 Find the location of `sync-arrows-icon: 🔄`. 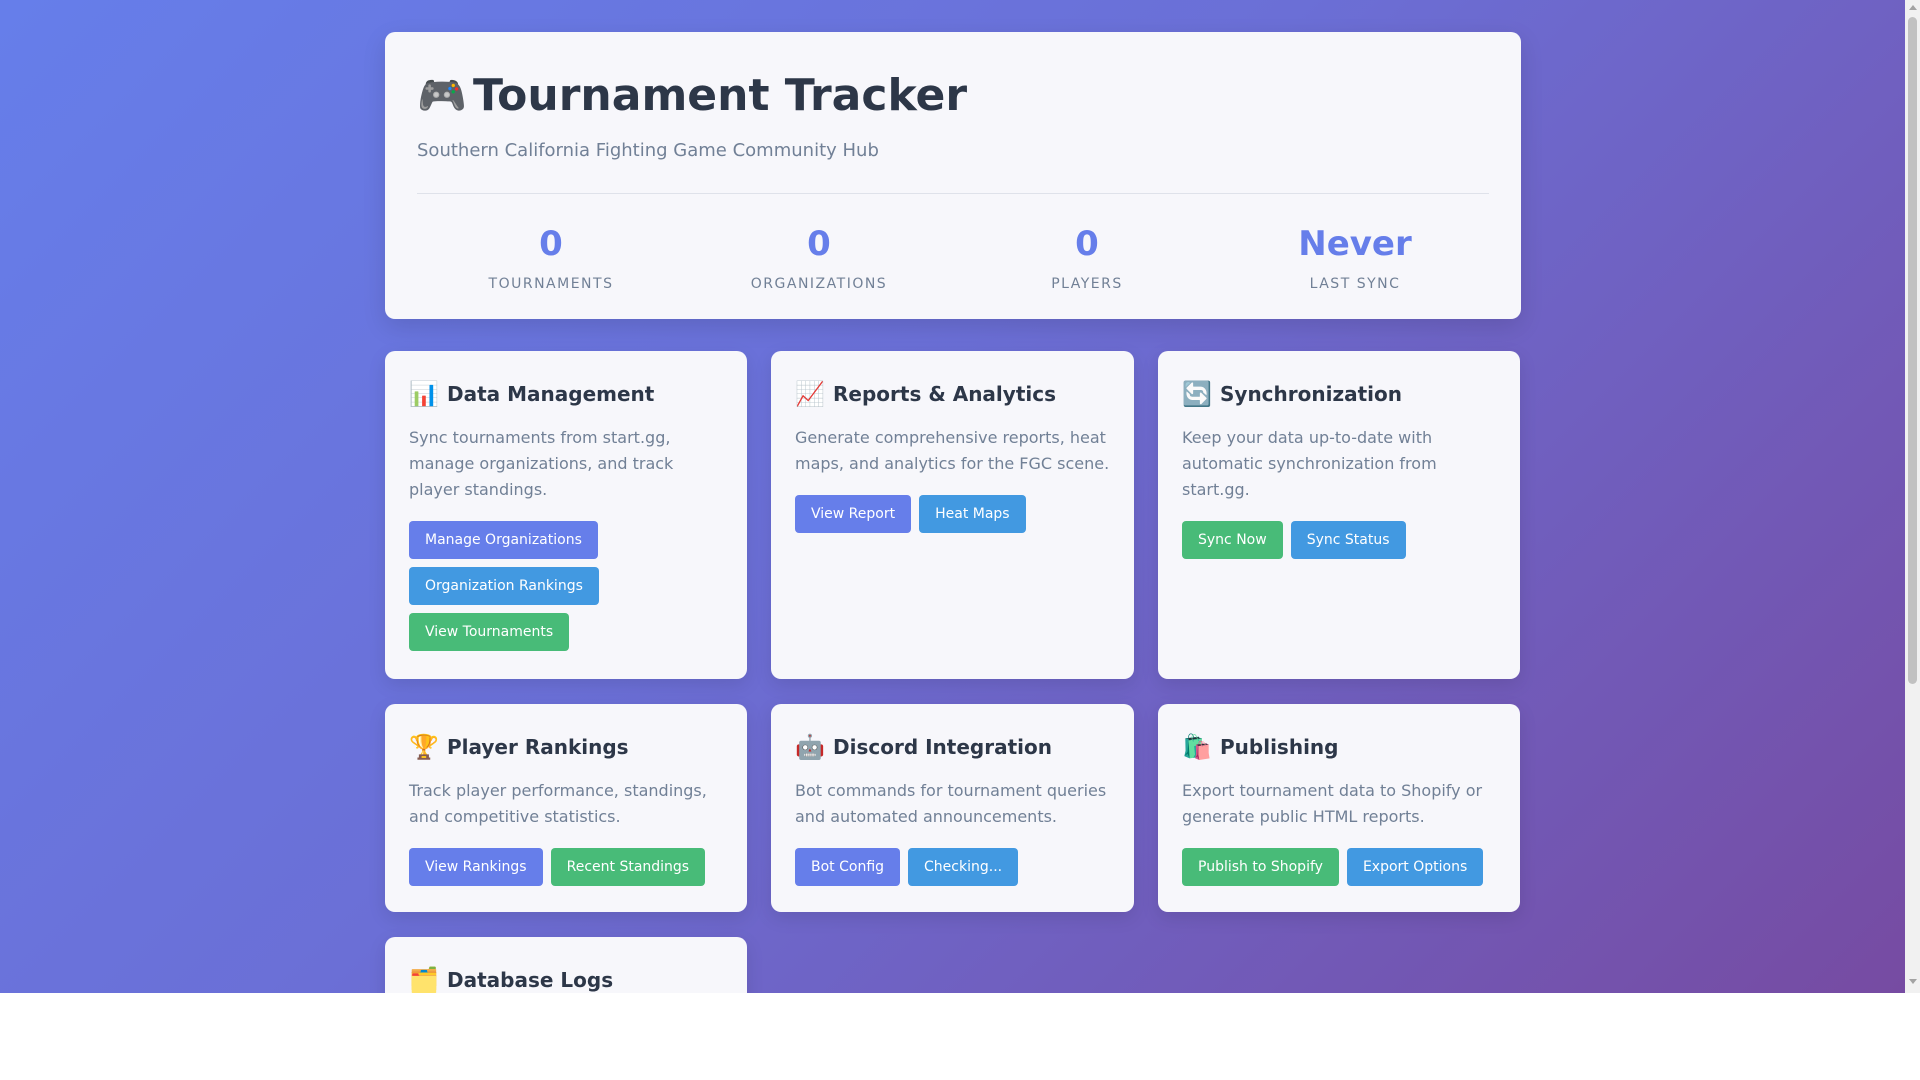

sync-arrows-icon: 🔄 is located at coordinates (1197, 394).